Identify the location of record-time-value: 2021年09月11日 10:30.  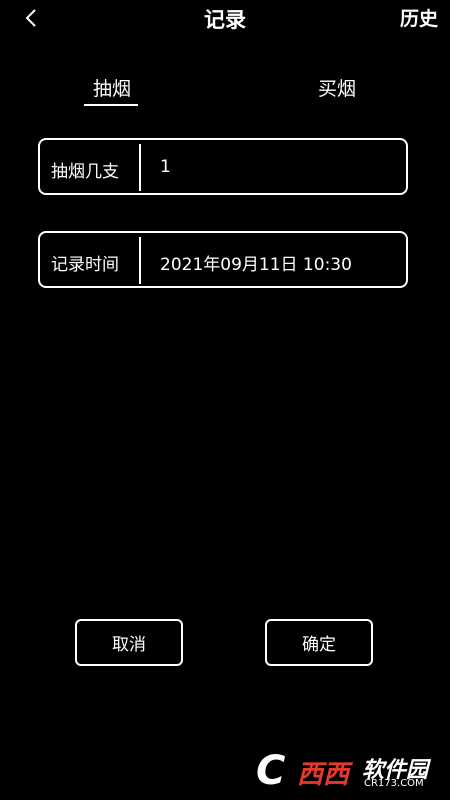
(256, 262).